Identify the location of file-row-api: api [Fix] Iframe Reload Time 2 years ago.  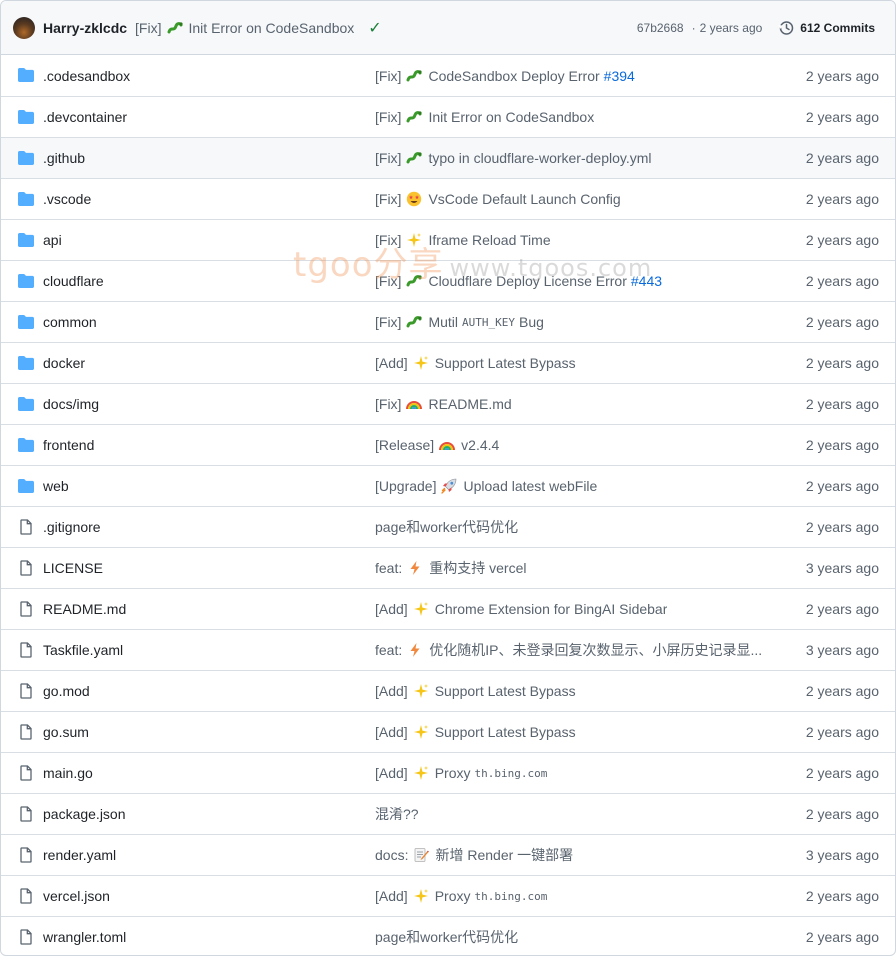
(448, 239).